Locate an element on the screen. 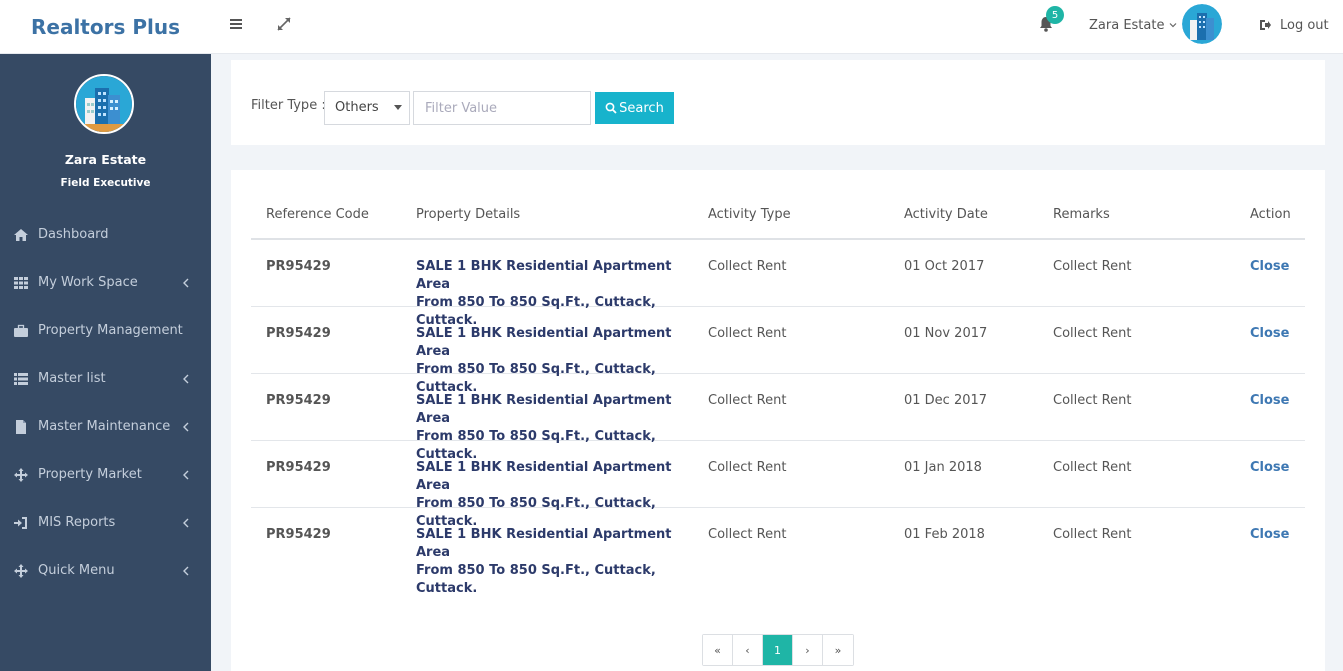 The image size is (1343, 671). sidebar-item-master-maintenance: Master Maintenance is located at coordinates (105, 427).